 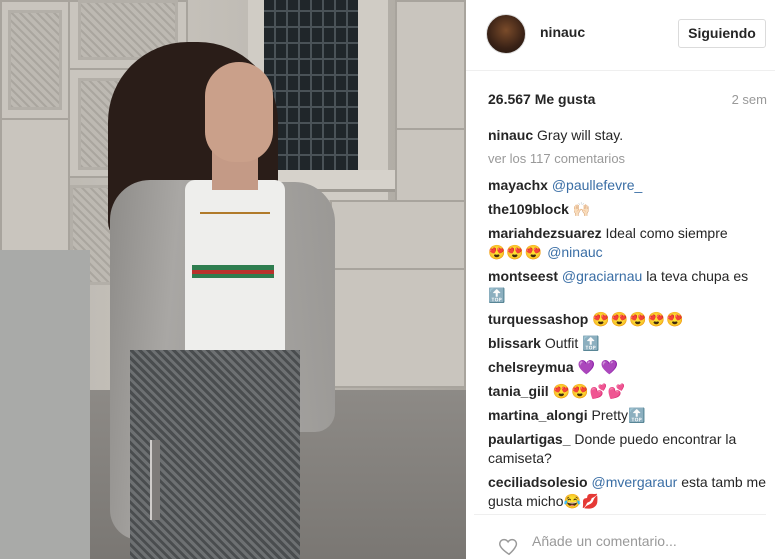 What do you see at coordinates (561, 343) in the screenshot?
I see `comment-text: Outfit` at bounding box center [561, 343].